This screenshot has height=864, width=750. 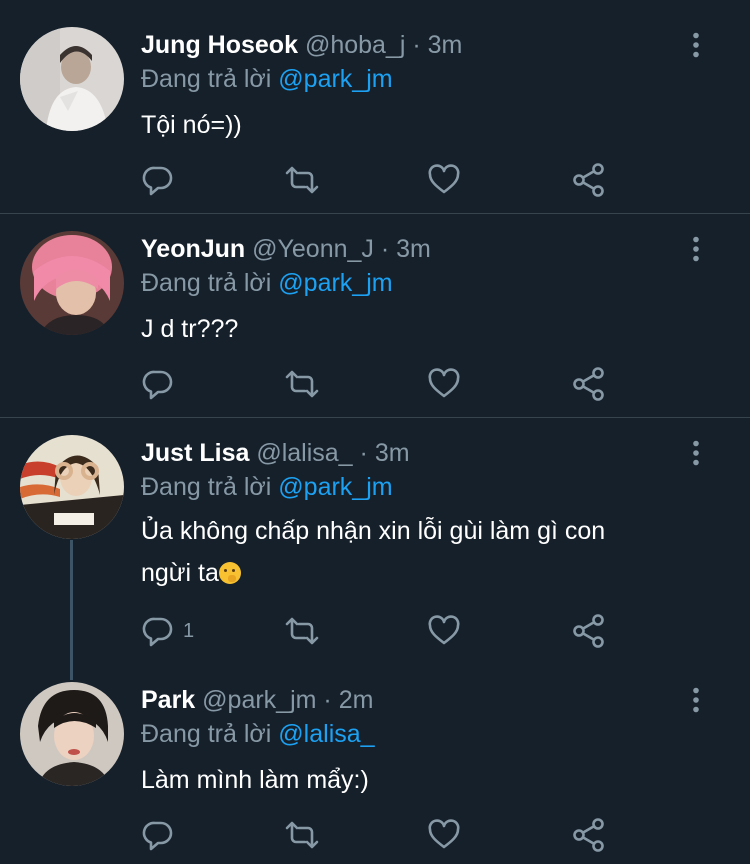 I want to click on tweet-text: Tội nó=)), so click(x=191, y=125).